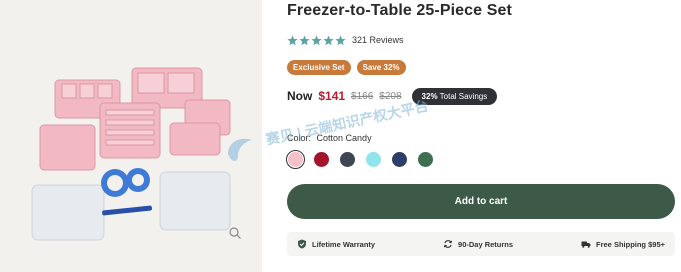  What do you see at coordinates (630, 244) in the screenshot?
I see `perk-shipping-label: Free Shipping $95+` at bounding box center [630, 244].